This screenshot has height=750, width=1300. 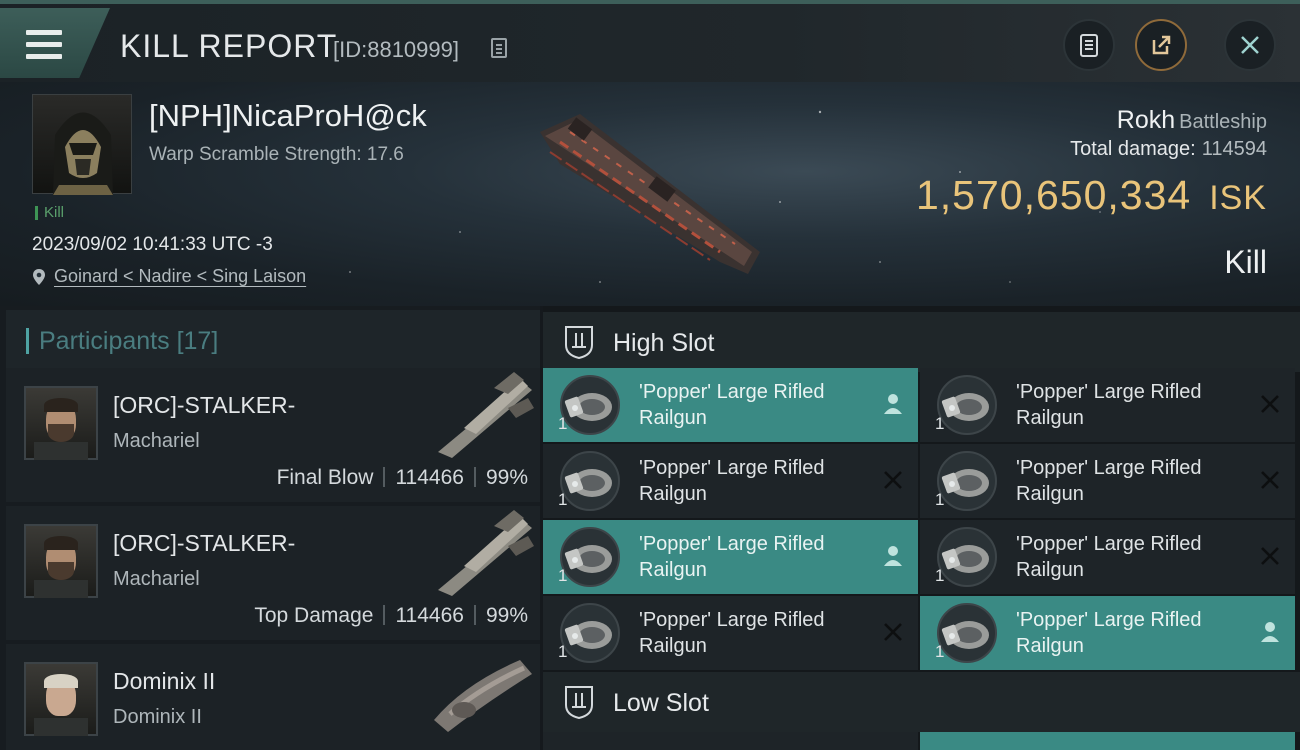 I want to click on share-button, so click(x=1161, y=45).